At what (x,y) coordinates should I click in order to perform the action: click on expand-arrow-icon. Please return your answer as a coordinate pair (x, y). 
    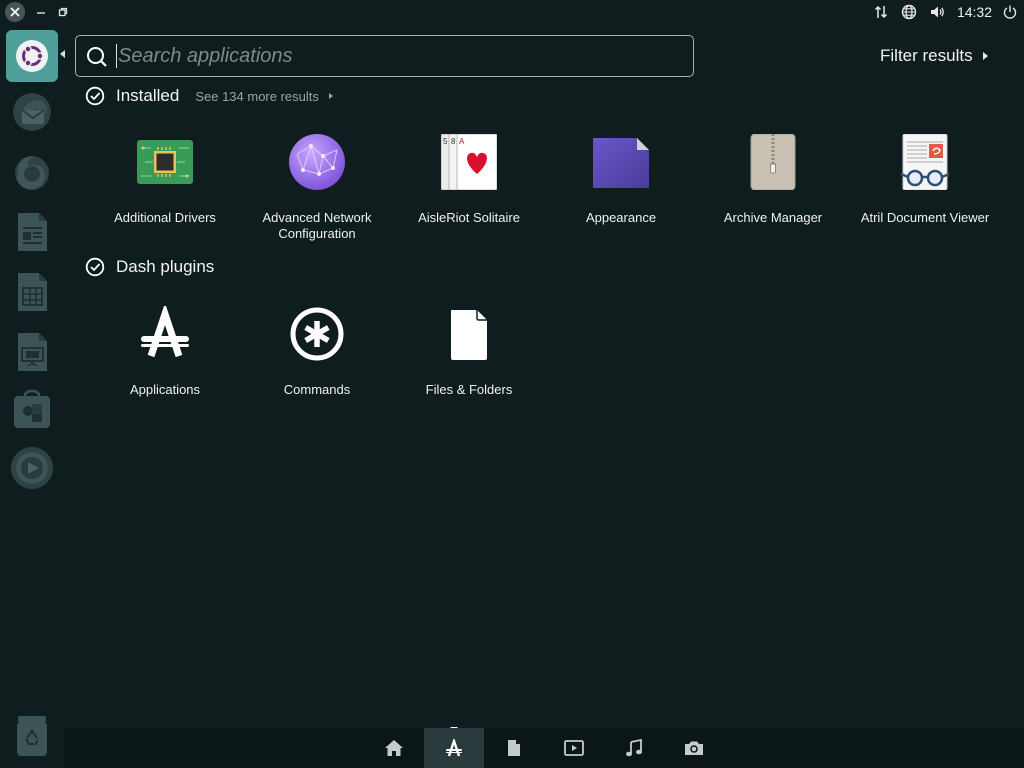
    Looking at the image, I should click on (985, 56).